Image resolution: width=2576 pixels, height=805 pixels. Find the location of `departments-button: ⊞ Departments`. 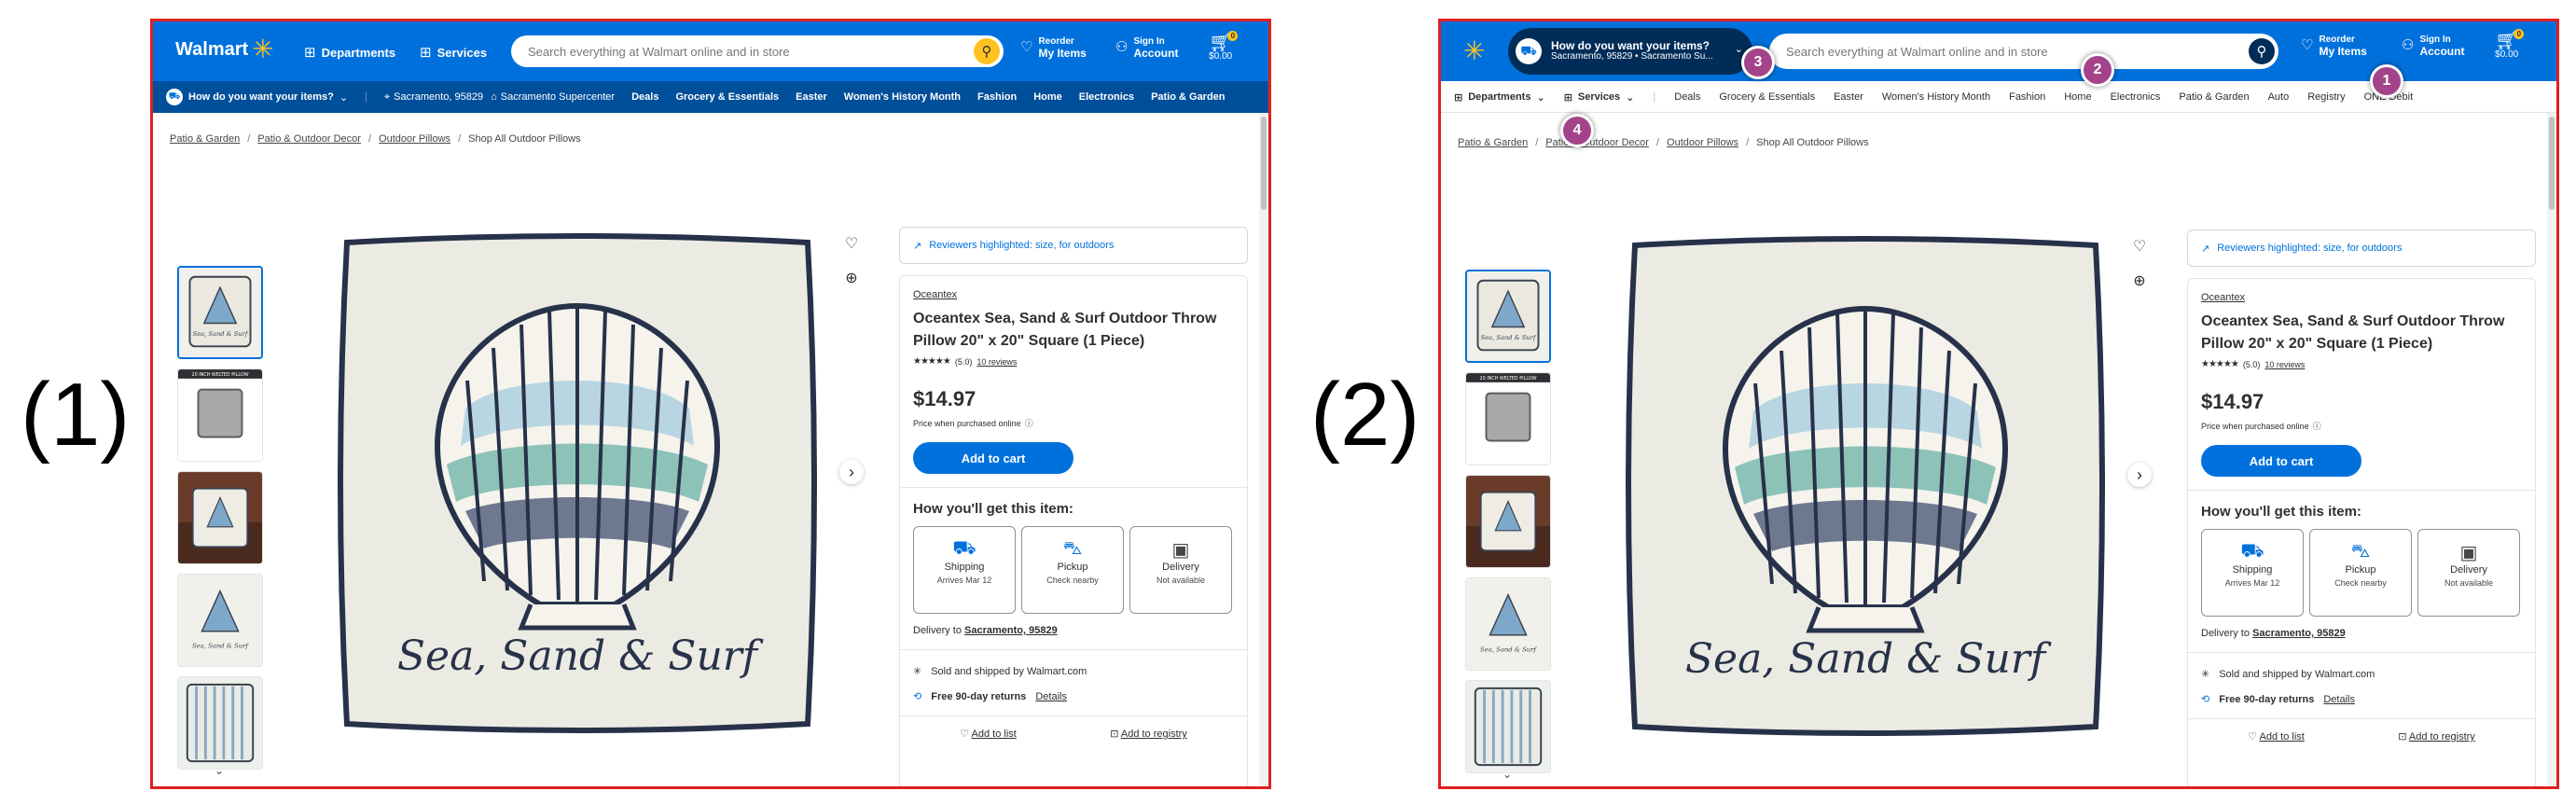

departments-button: ⊞ Departments is located at coordinates (349, 53).